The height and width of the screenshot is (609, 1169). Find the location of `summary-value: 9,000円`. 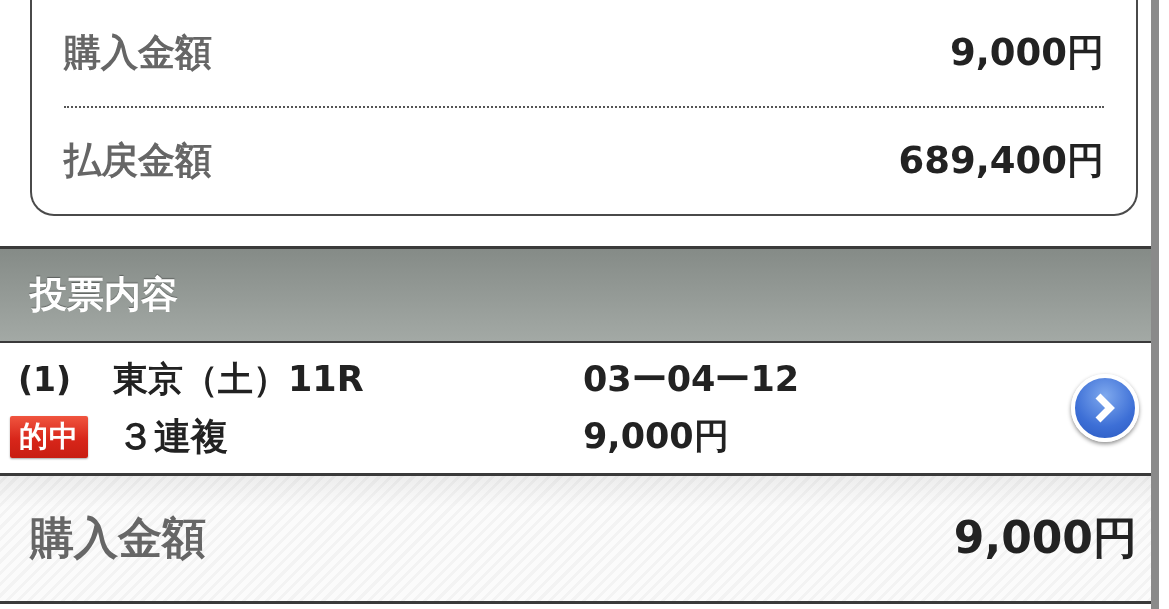

summary-value: 9,000円 is located at coordinates (1026, 53).